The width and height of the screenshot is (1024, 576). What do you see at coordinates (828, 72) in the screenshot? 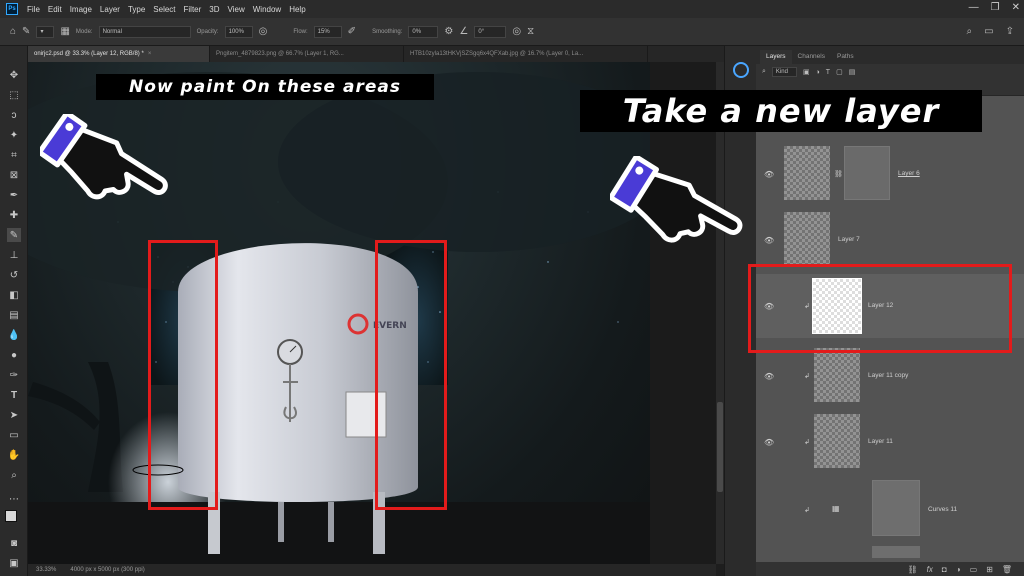
I see `filter-type-icon: T` at bounding box center [828, 72].